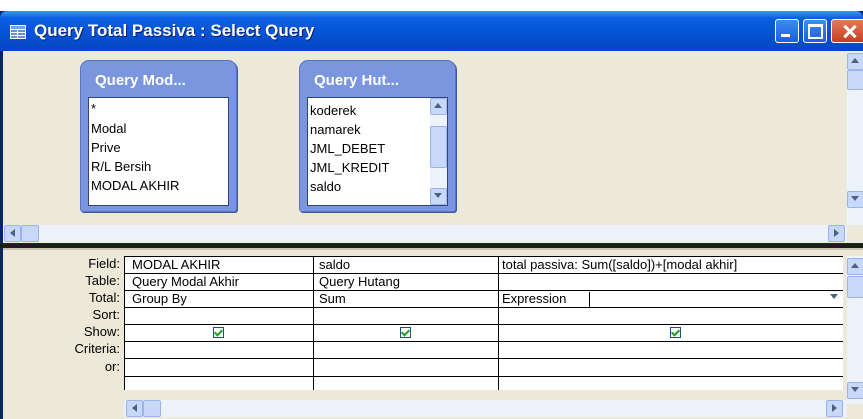 This screenshot has height=419, width=863. I want to click on cut-off-document-text, so click(431, 5).